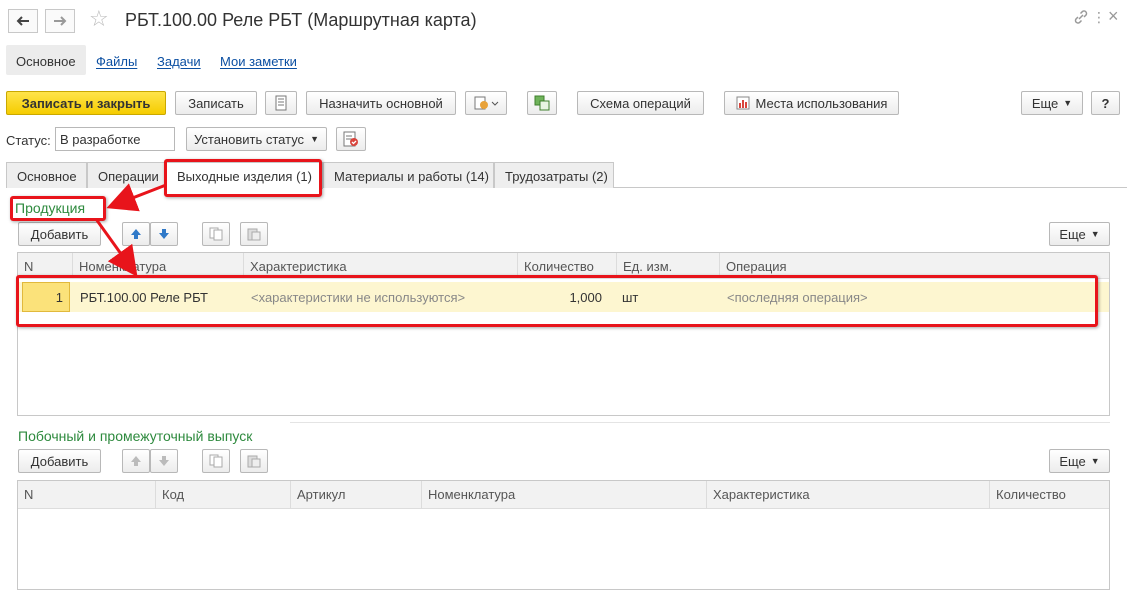  Describe the element at coordinates (1081, 19) in the screenshot. I see `link-icon` at that location.